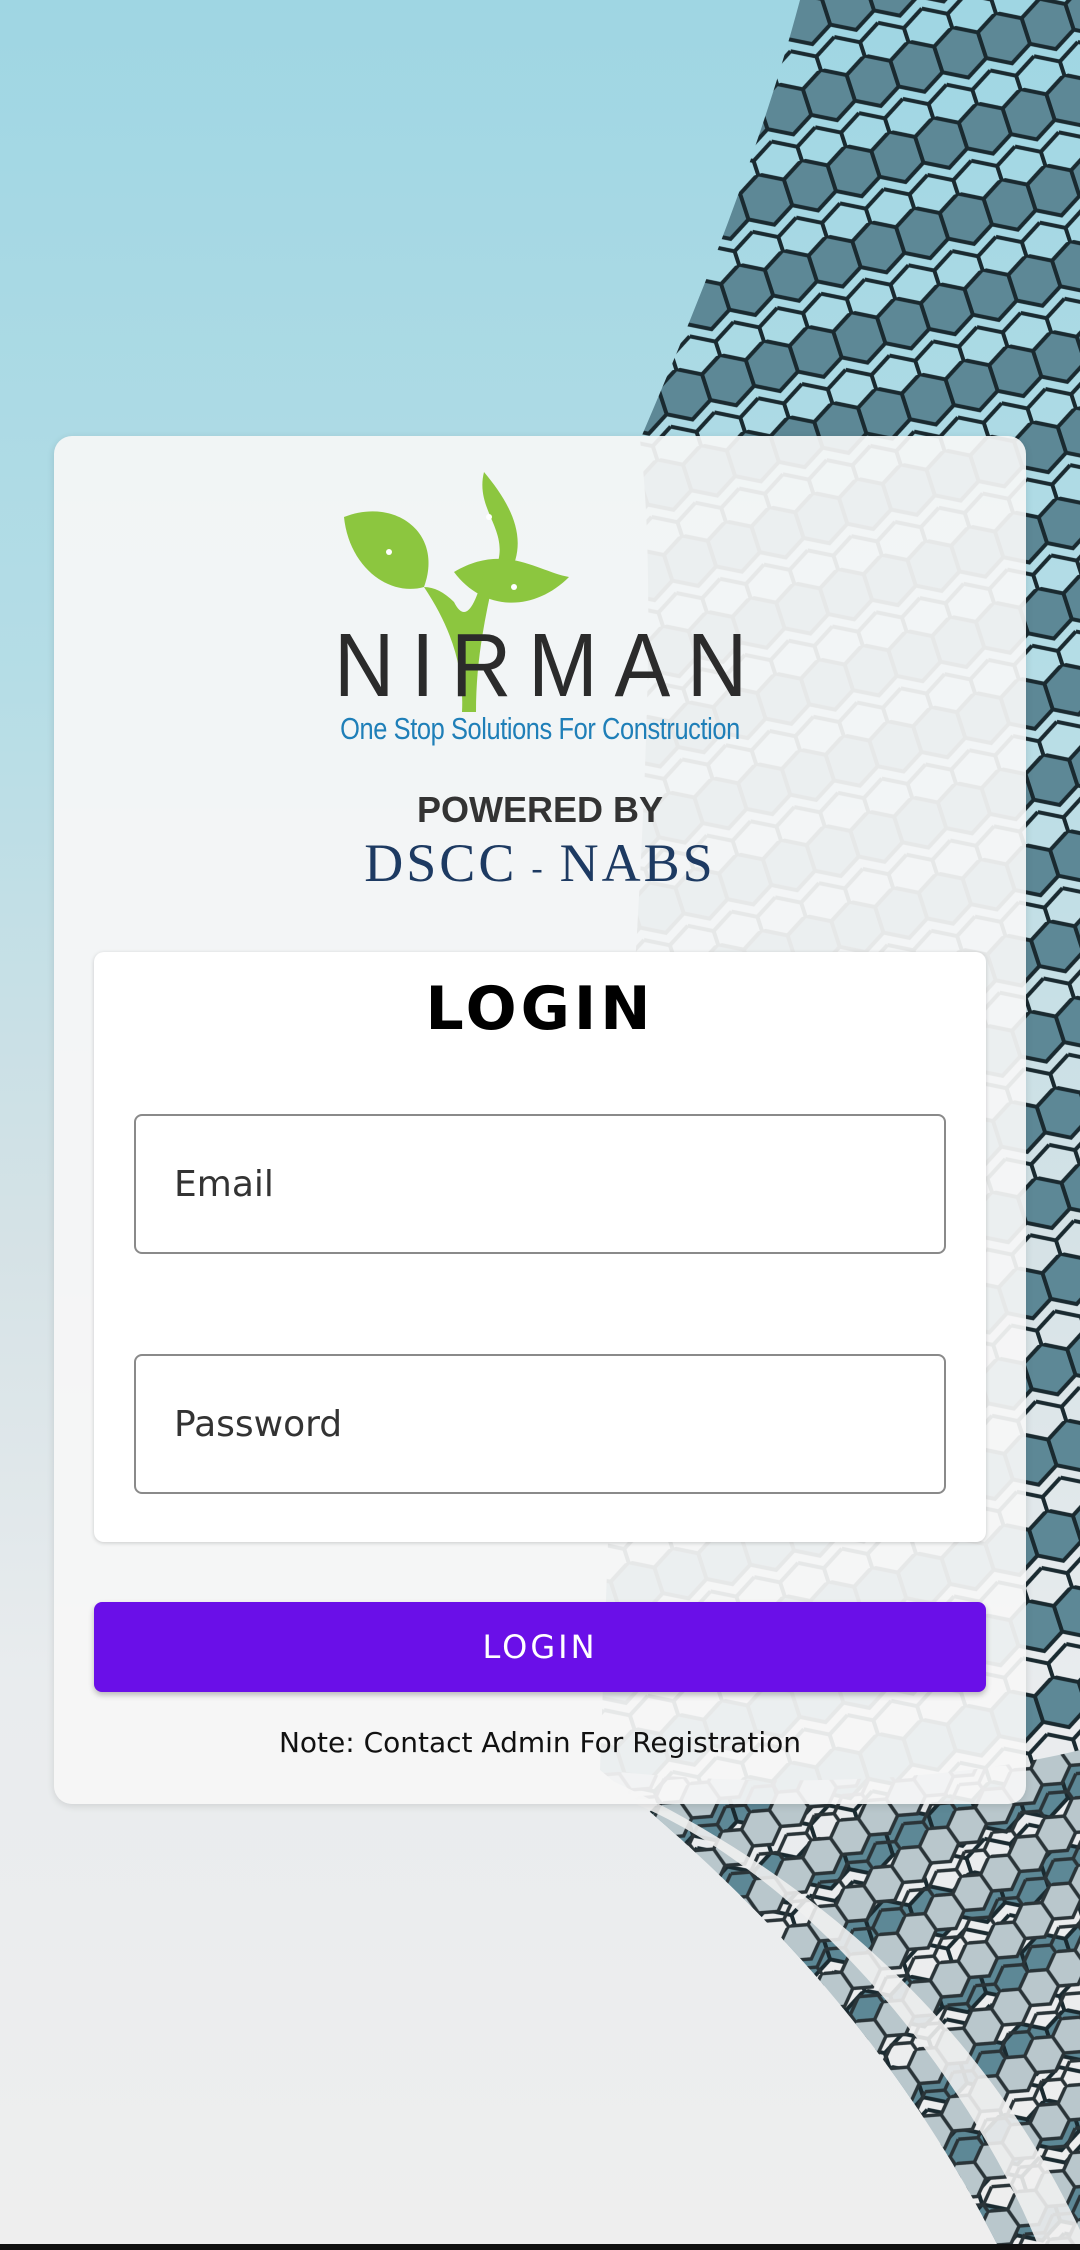  What do you see at coordinates (224, 1184) in the screenshot?
I see `email-placeholder: Email` at bounding box center [224, 1184].